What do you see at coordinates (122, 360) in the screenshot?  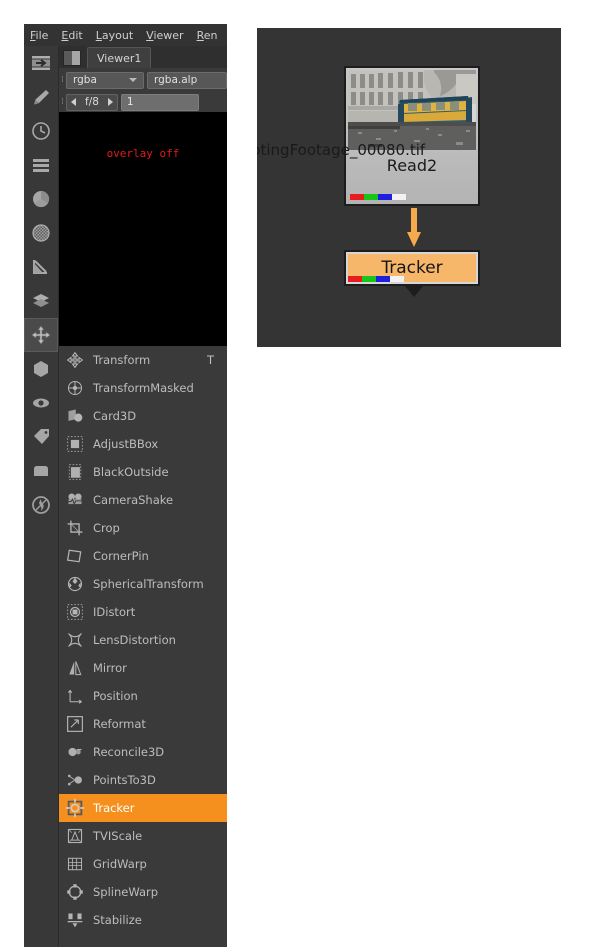 I see `node-label: Transform` at bounding box center [122, 360].